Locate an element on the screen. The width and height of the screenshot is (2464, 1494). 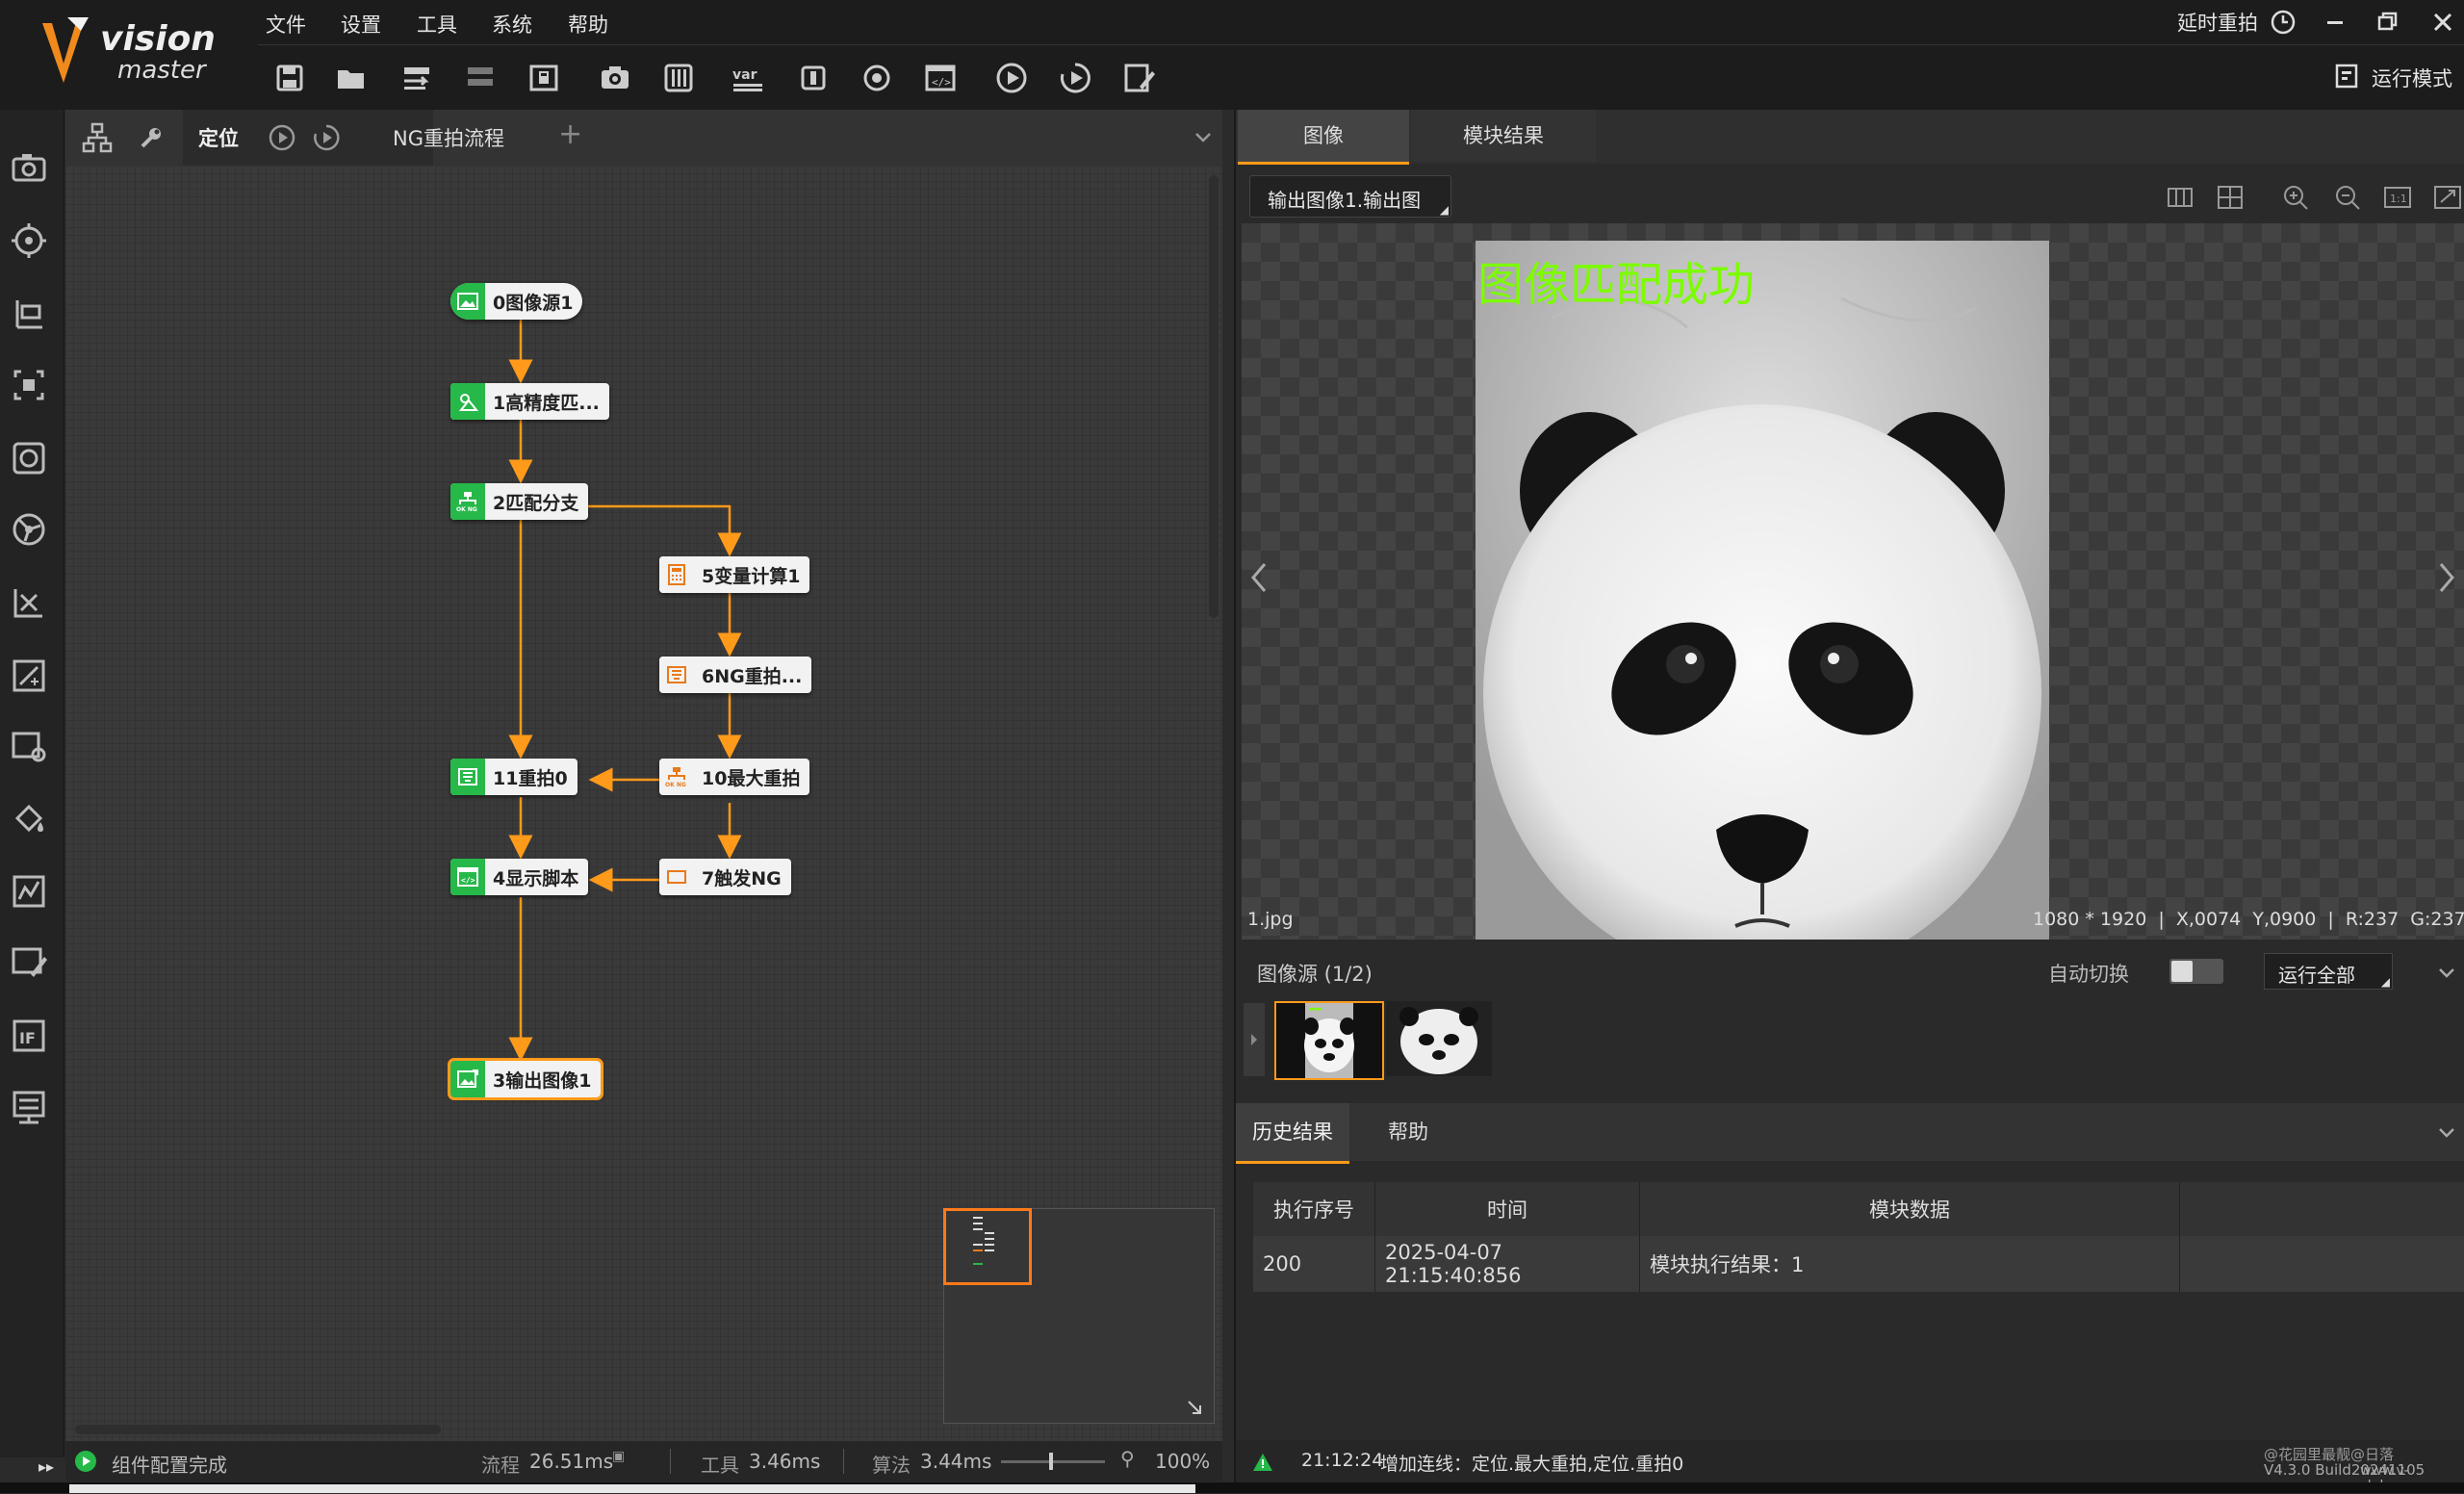
chevron-down-icon is located at coordinates (1203, 136).